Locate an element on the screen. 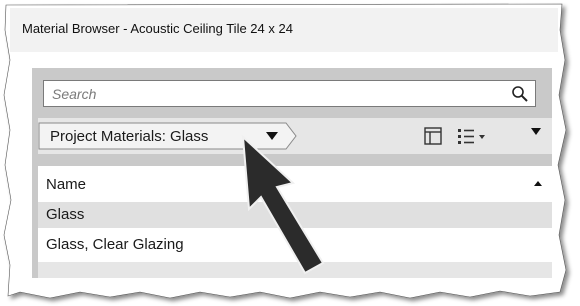 The width and height of the screenshot is (580, 306). list-options-icon is located at coordinates (472, 136).